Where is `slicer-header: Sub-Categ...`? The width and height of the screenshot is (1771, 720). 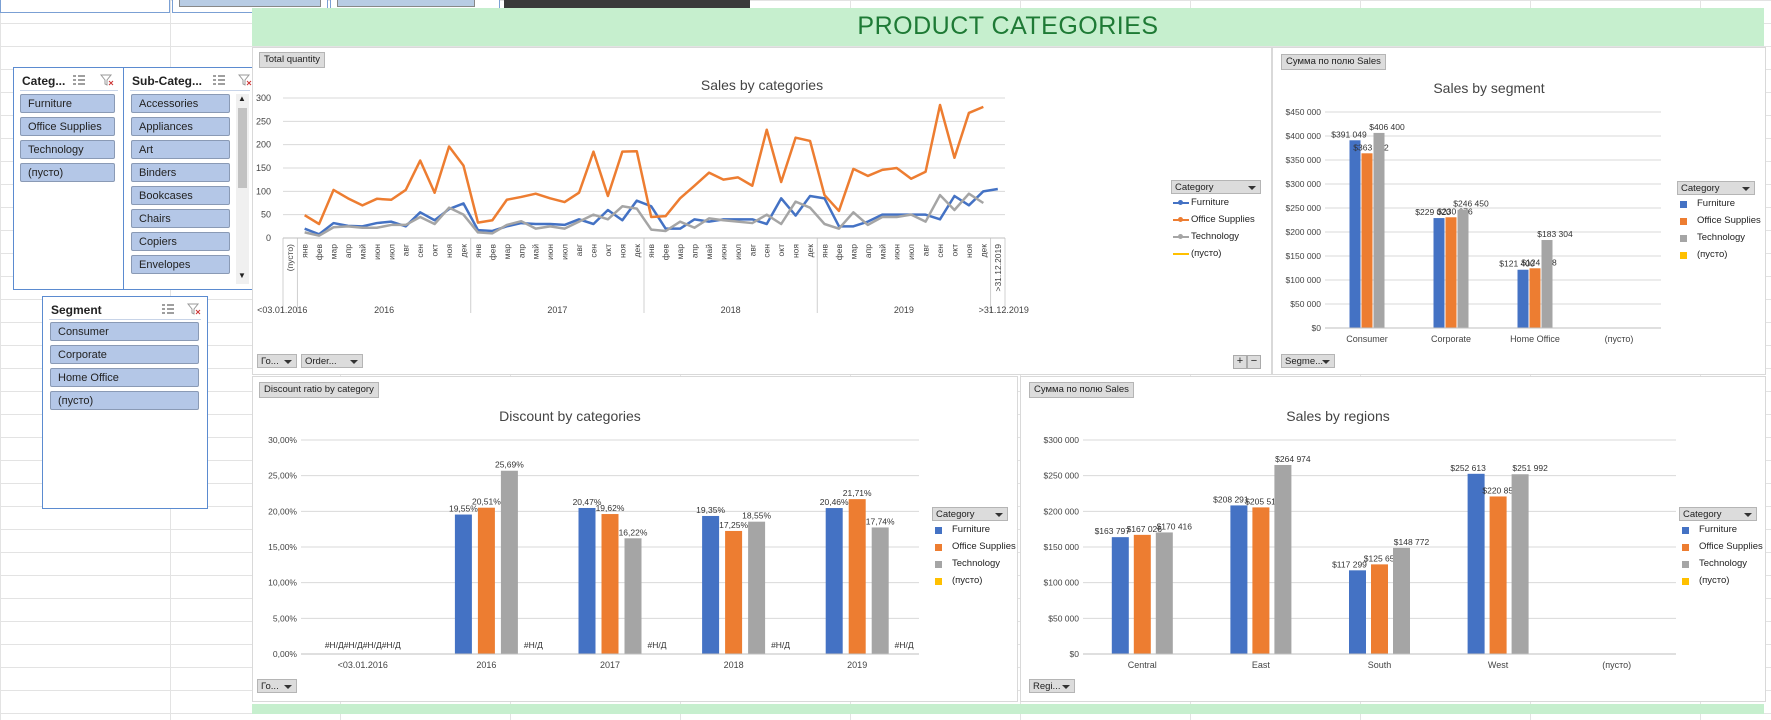
slicer-header: Sub-Categ... is located at coordinates (191, 81).